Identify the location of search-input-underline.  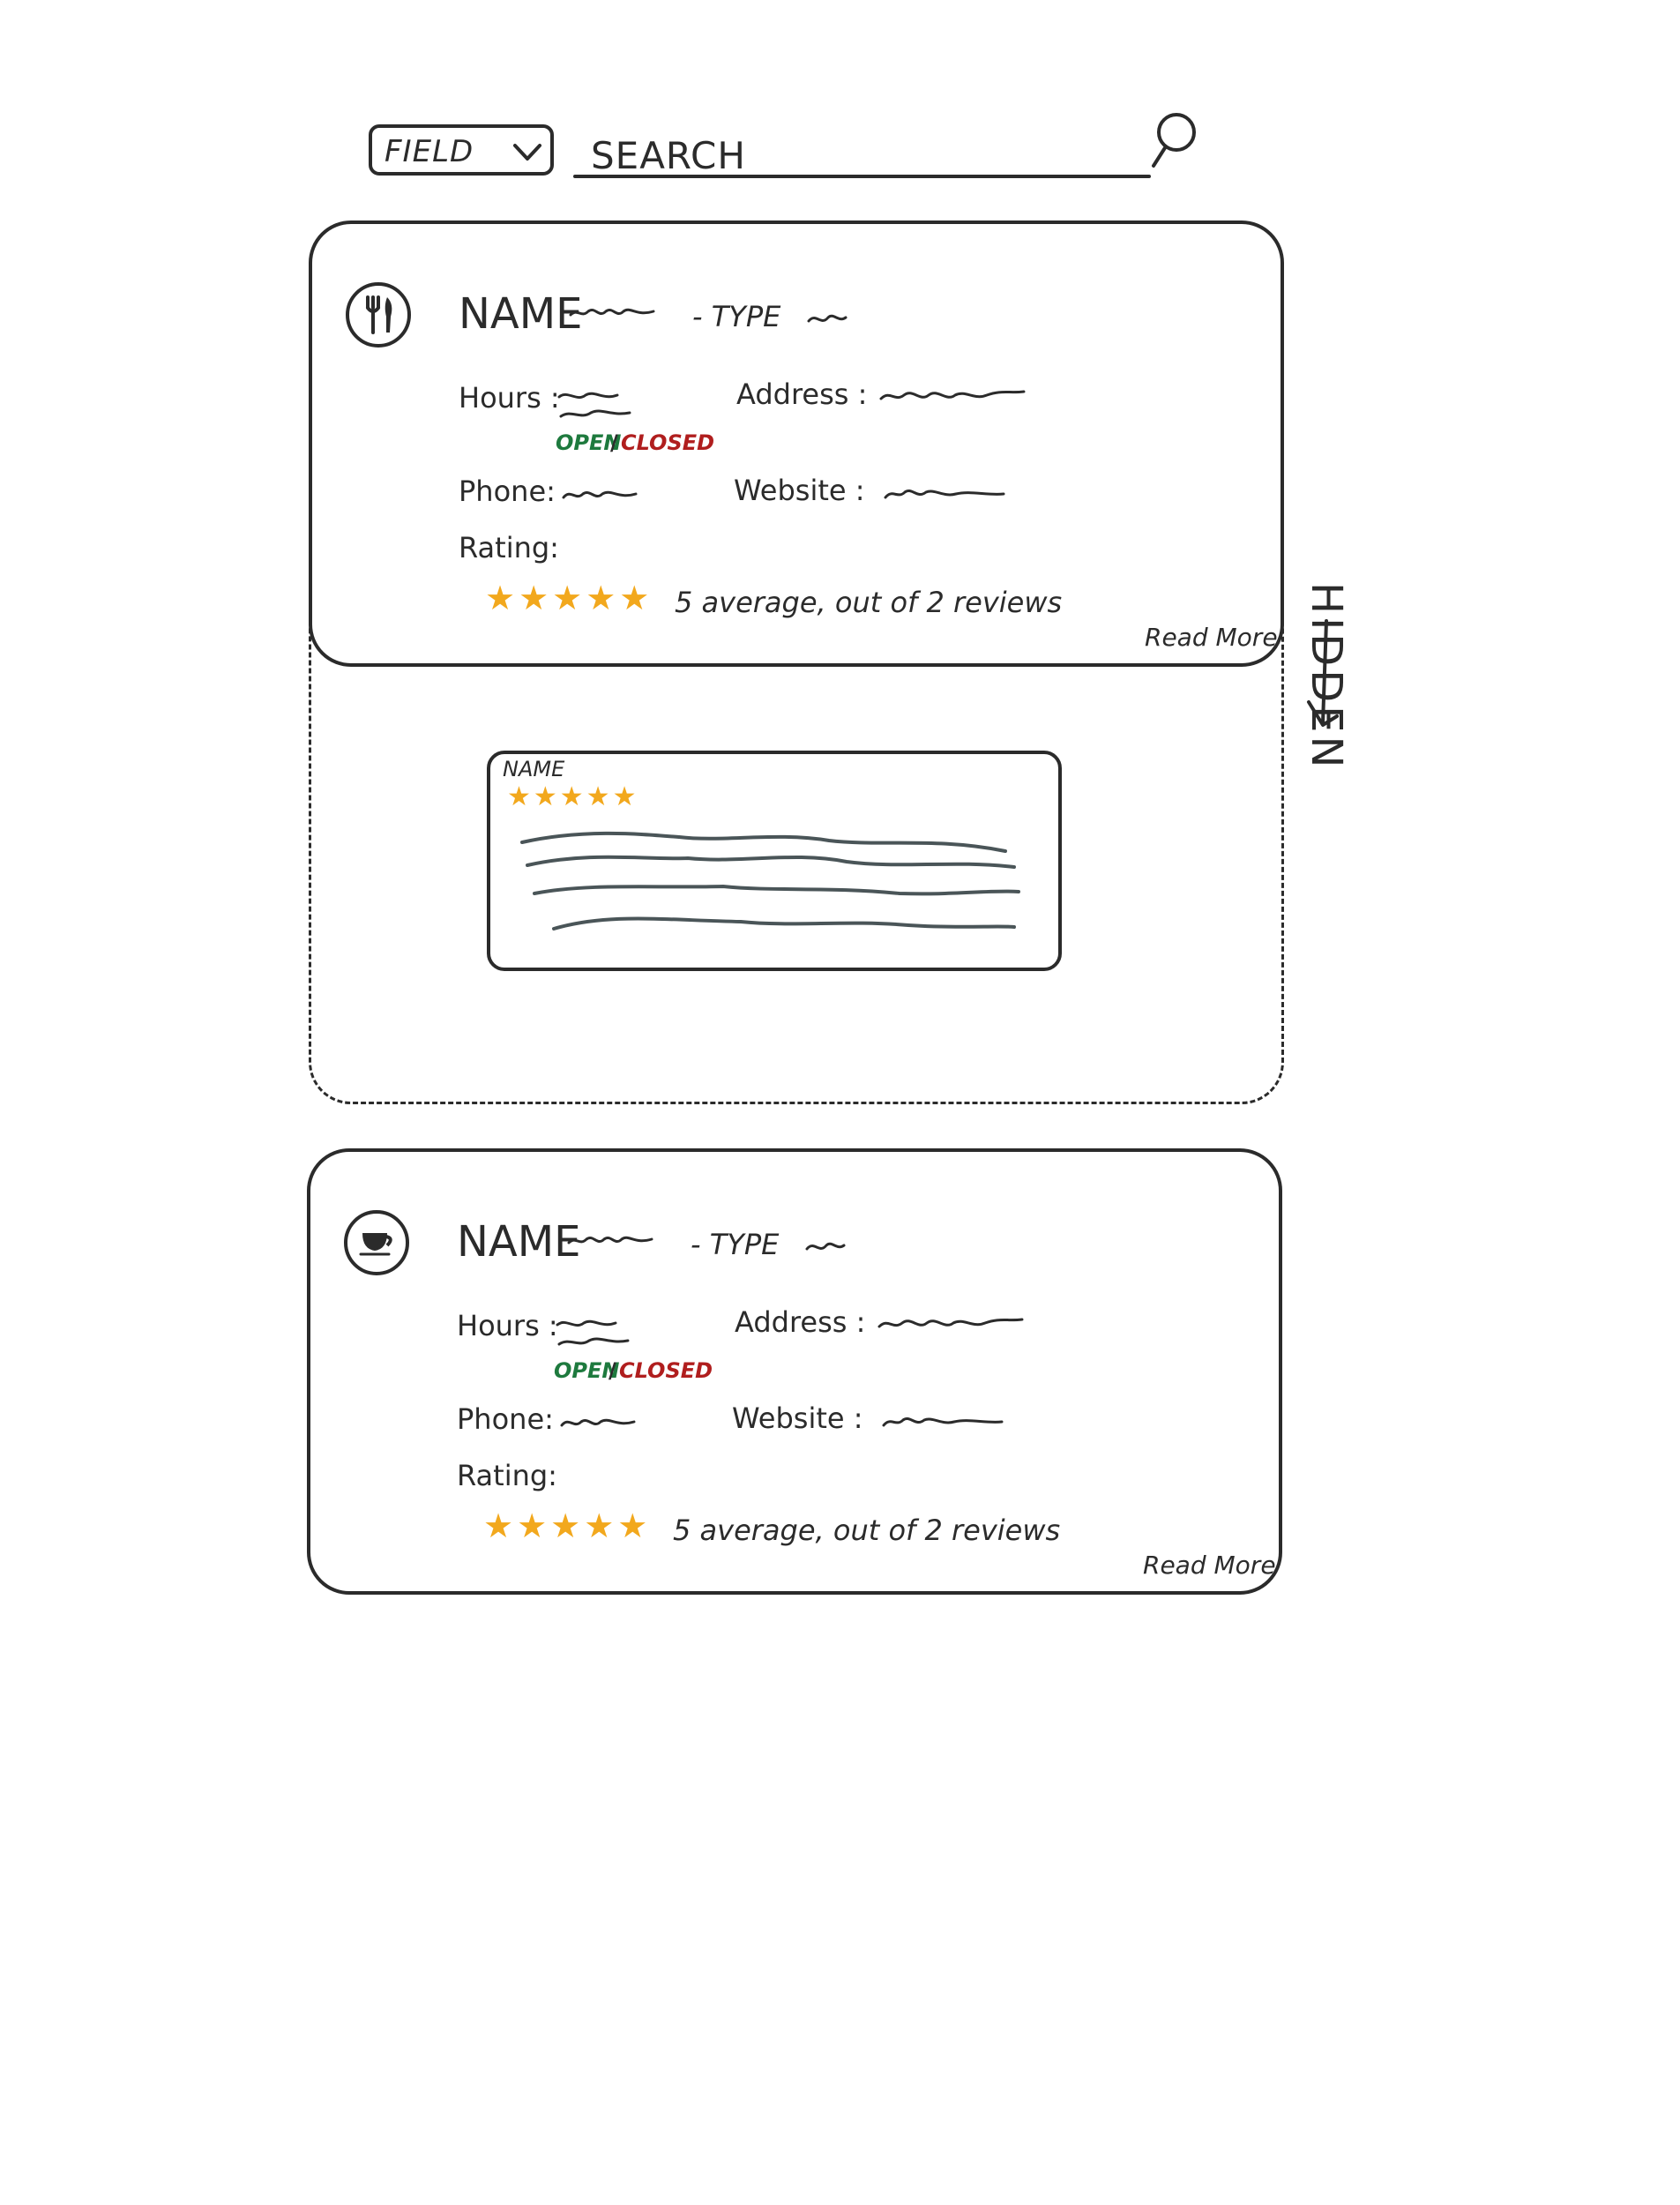
(862, 176).